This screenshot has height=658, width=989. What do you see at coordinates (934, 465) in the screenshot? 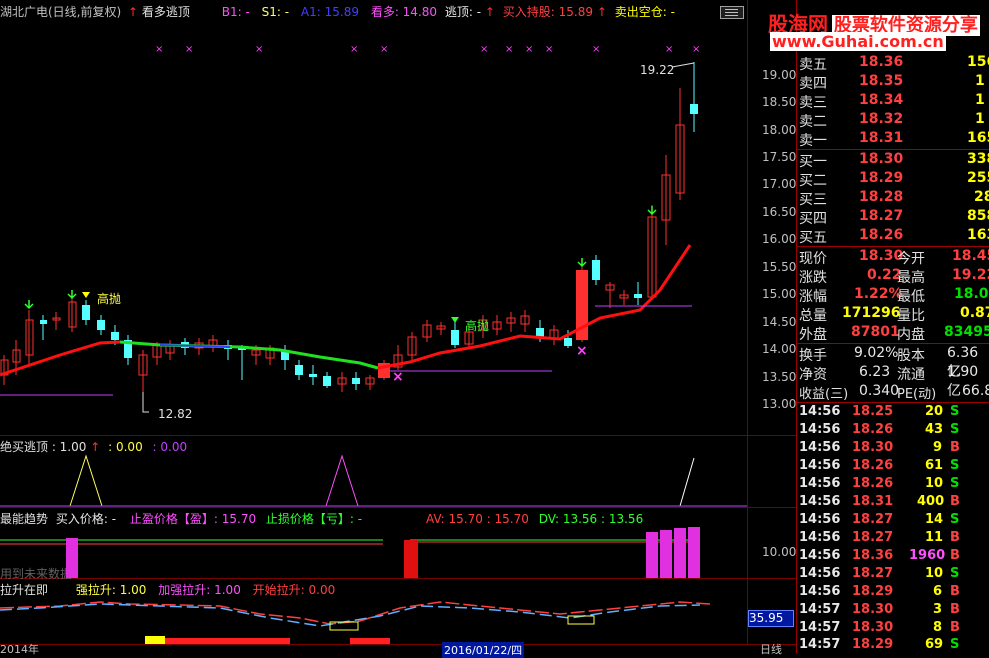
I see `tick-volume: 61` at bounding box center [934, 465].